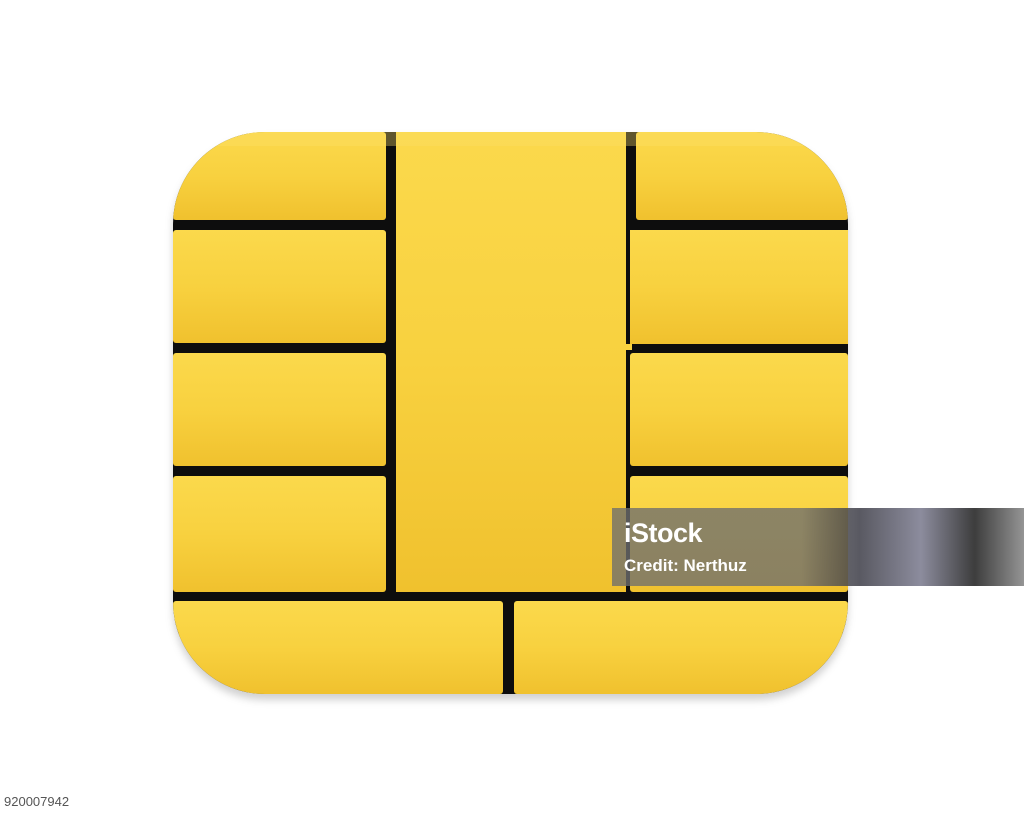 Image resolution: width=1024 pixels, height=820 pixels. I want to click on watermark-credit: Credit: Nerthuz, so click(685, 565).